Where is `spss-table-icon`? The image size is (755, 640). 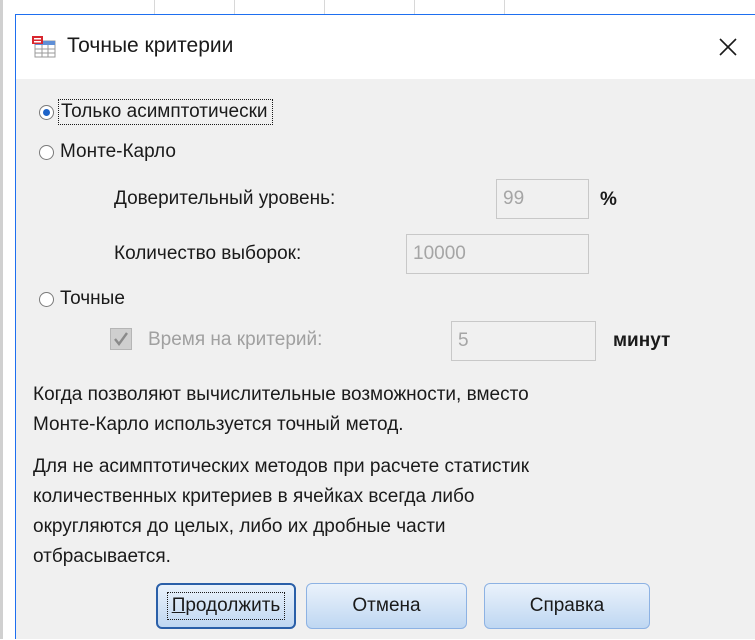
spss-table-icon is located at coordinates (44, 46).